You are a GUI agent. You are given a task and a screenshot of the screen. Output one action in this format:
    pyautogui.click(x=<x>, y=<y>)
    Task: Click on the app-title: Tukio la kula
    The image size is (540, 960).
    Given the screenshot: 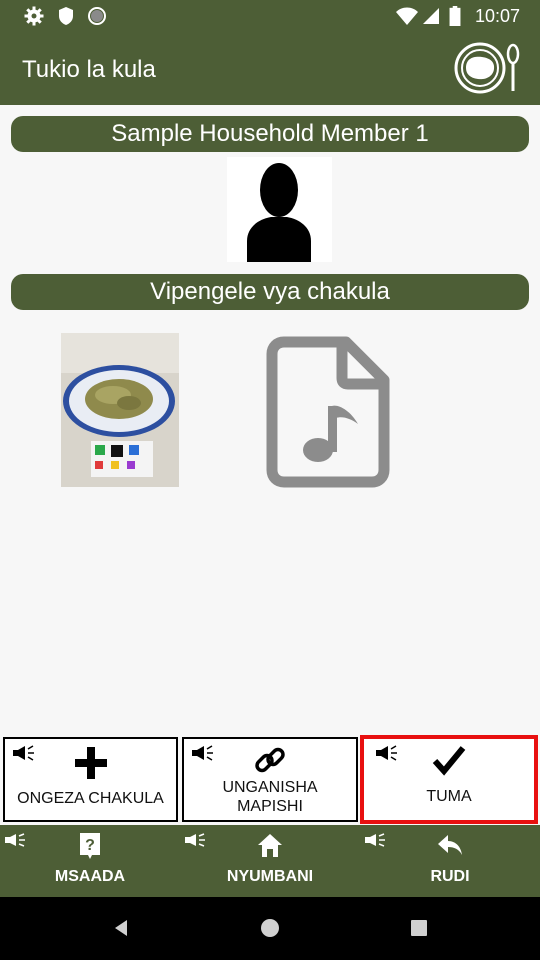 What is the action you would take?
    pyautogui.click(x=89, y=69)
    